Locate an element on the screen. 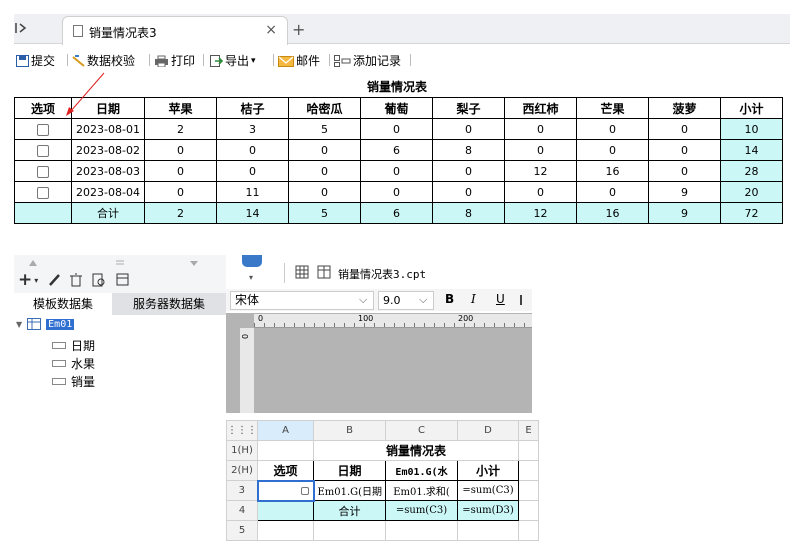  grid-cell: =sum(D3) is located at coordinates (488, 510).